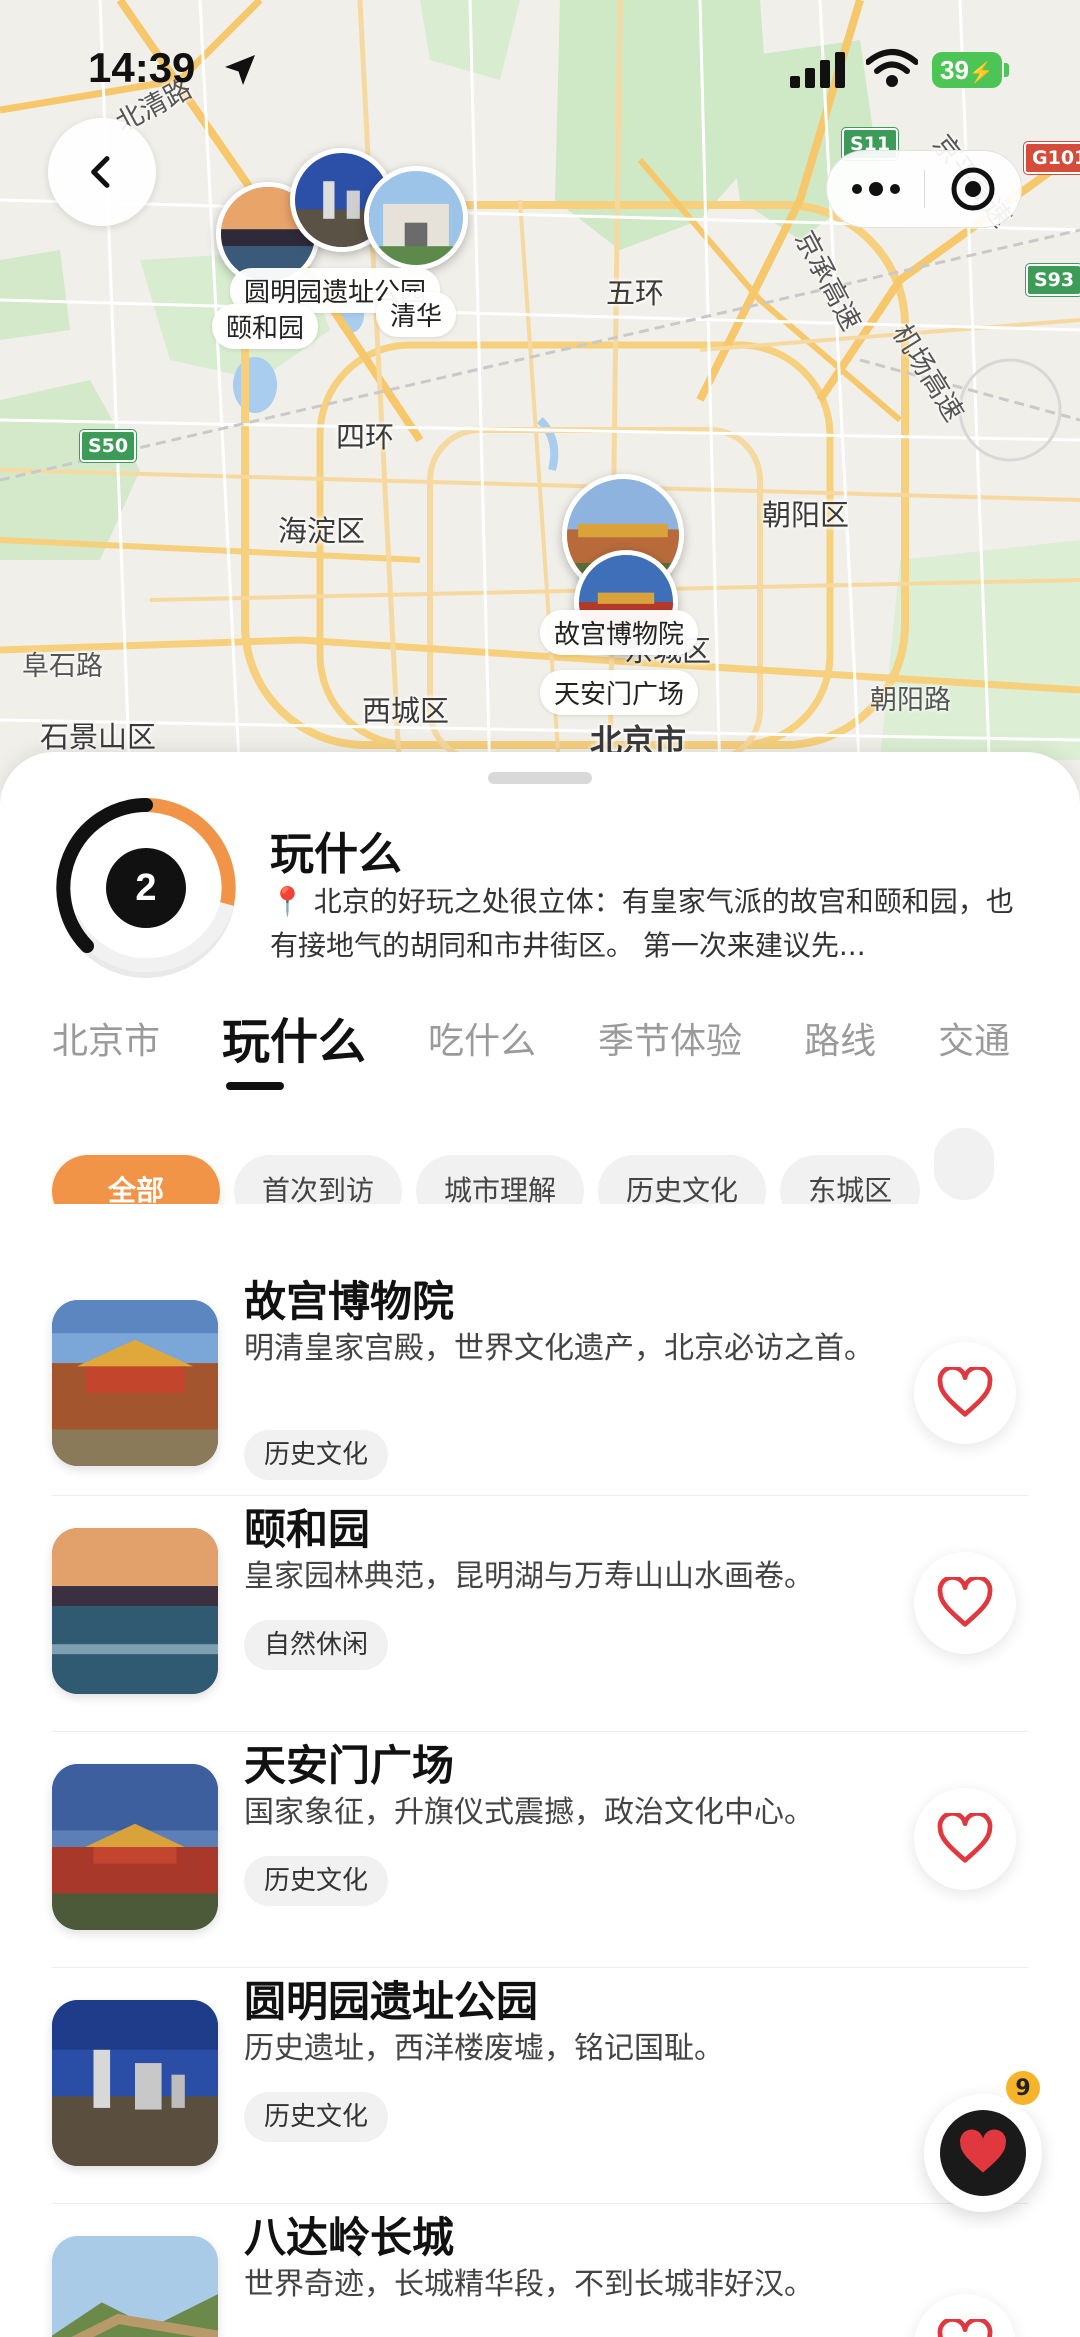 Image resolution: width=1080 pixels, height=2337 pixels. Describe the element at coordinates (540, 2086) in the screenshot. I see `list-item: 圆明园遗址公园 历史遗址，西洋楼废墟，铭记国耻。 历史文化` at that location.